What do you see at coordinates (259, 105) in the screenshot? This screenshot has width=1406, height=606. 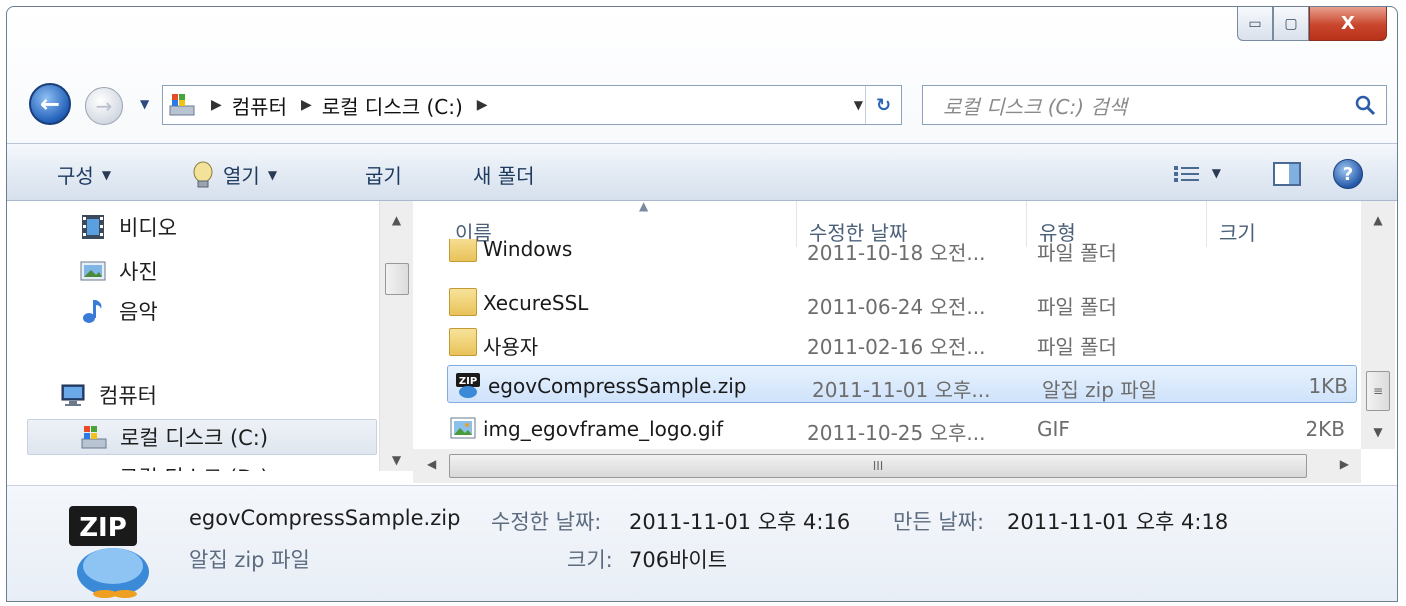 I see `breadcrumb-computer: 컴퓨터` at bounding box center [259, 105].